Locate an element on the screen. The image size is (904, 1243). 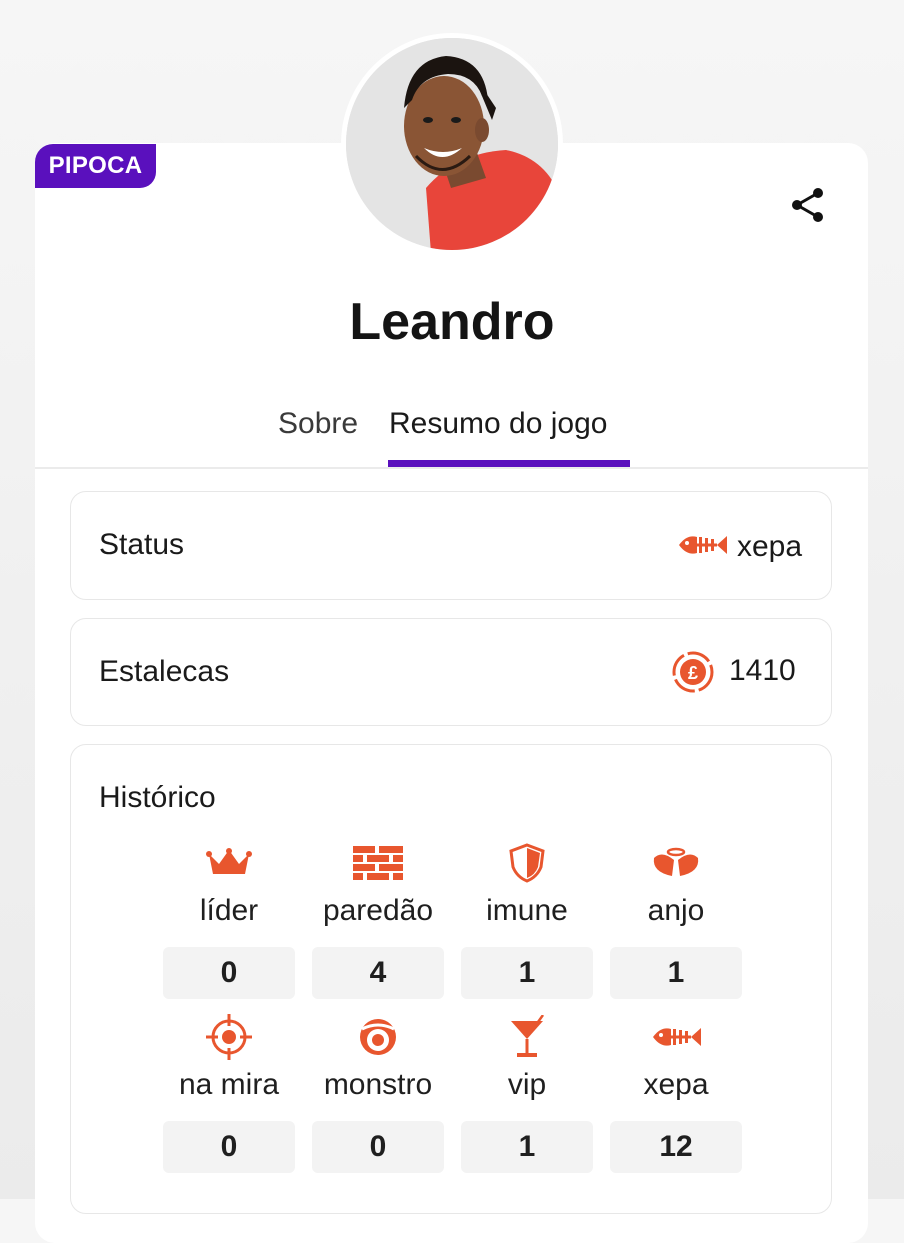
stat-label: monstro is located at coordinates (378, 1084).